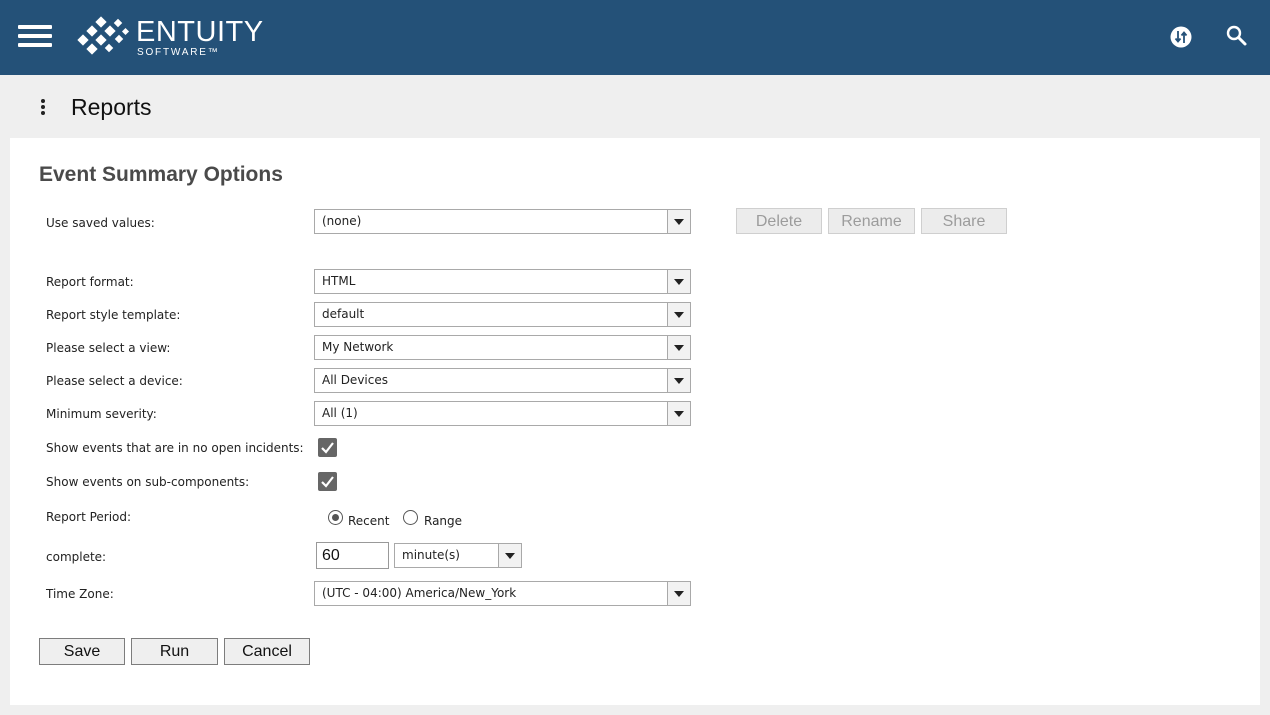 The height and width of the screenshot is (715, 1270). Describe the element at coordinates (108, 348) in the screenshot. I see `view-label: Please select a view:` at that location.